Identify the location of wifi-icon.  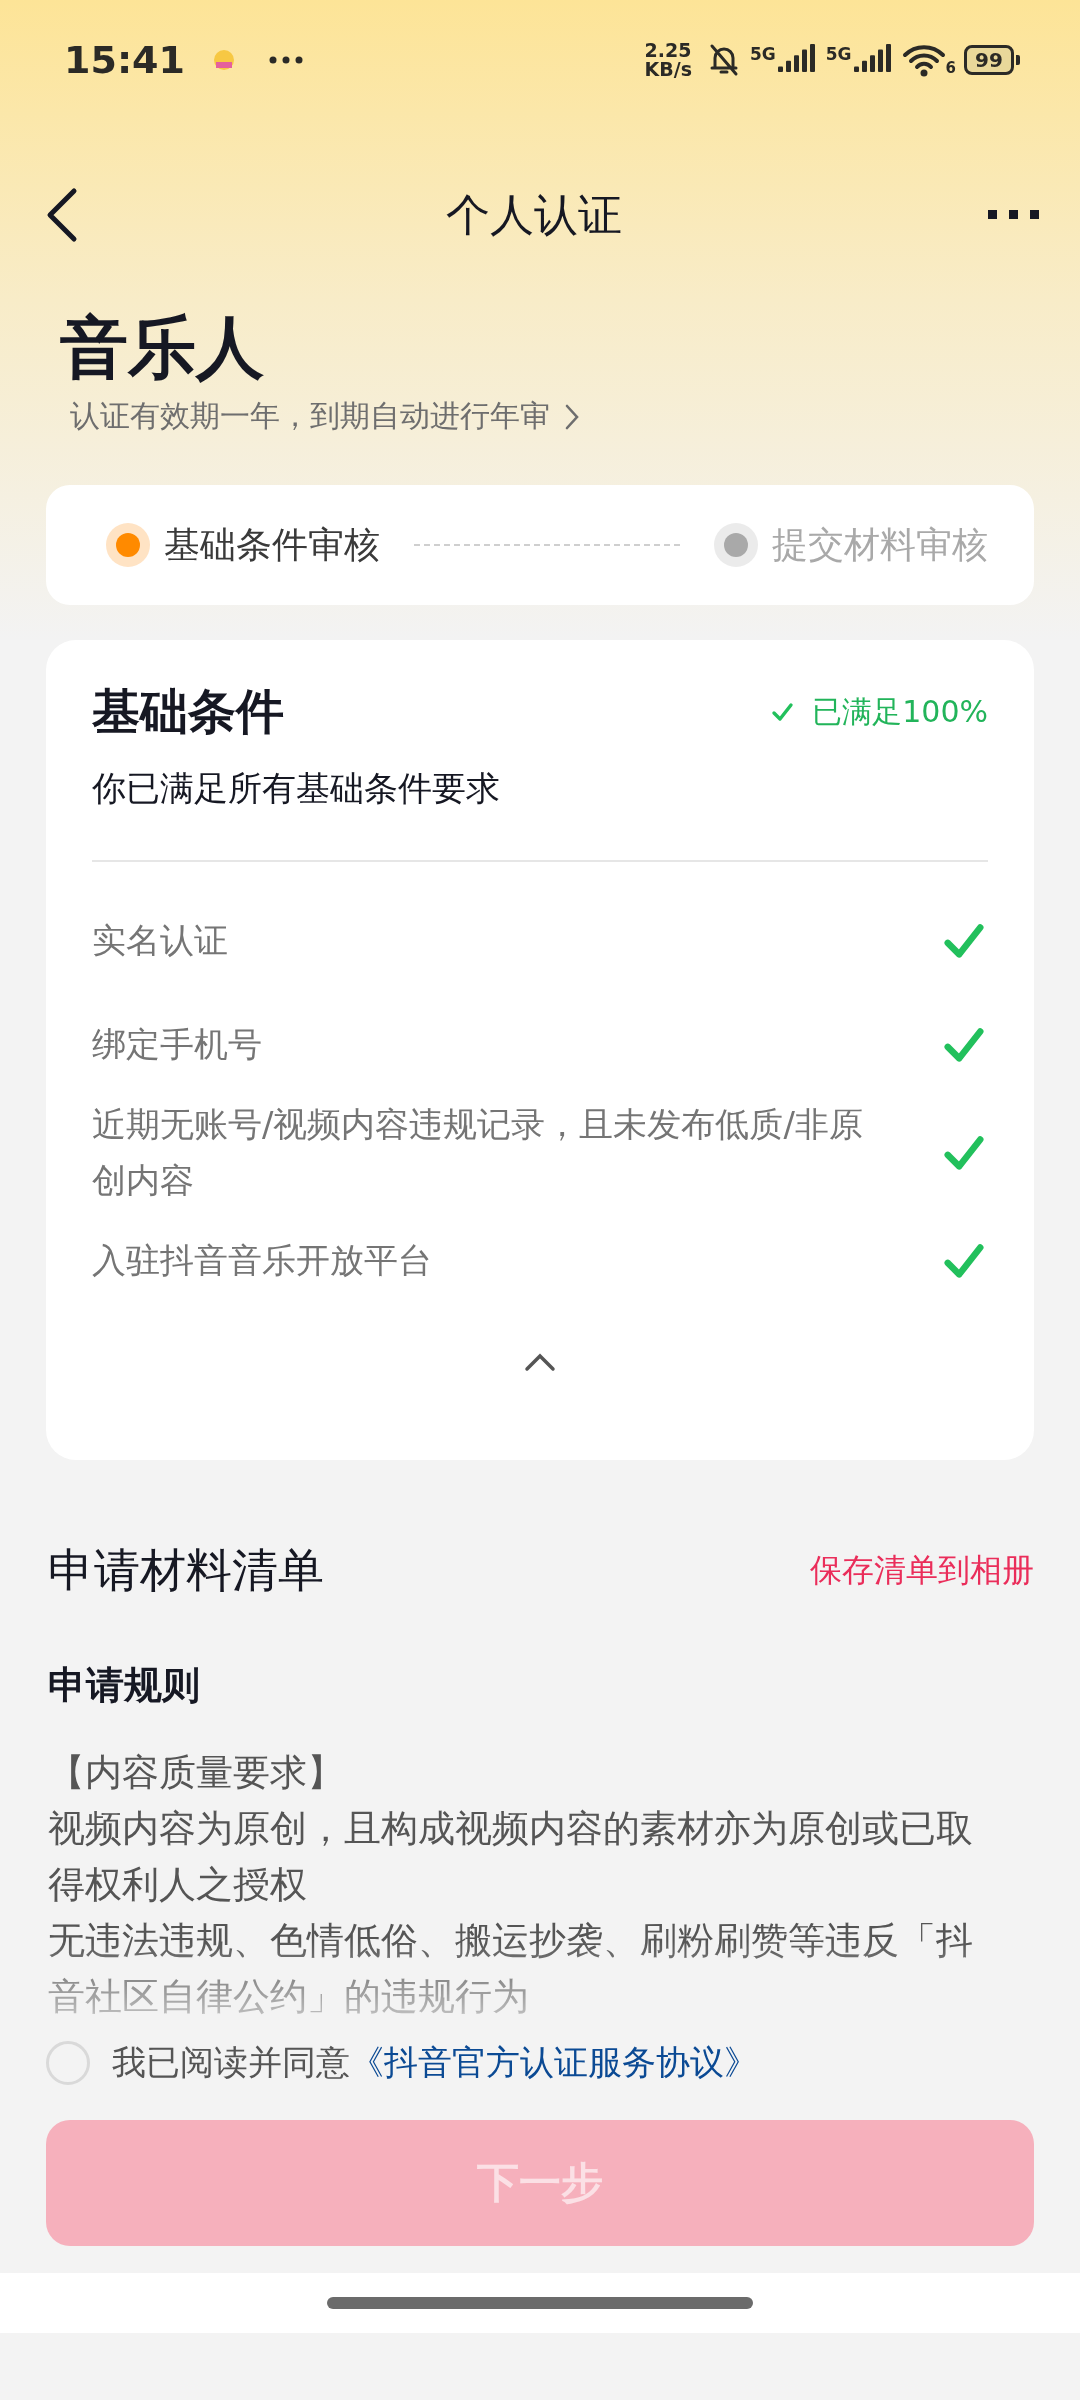
(923, 60).